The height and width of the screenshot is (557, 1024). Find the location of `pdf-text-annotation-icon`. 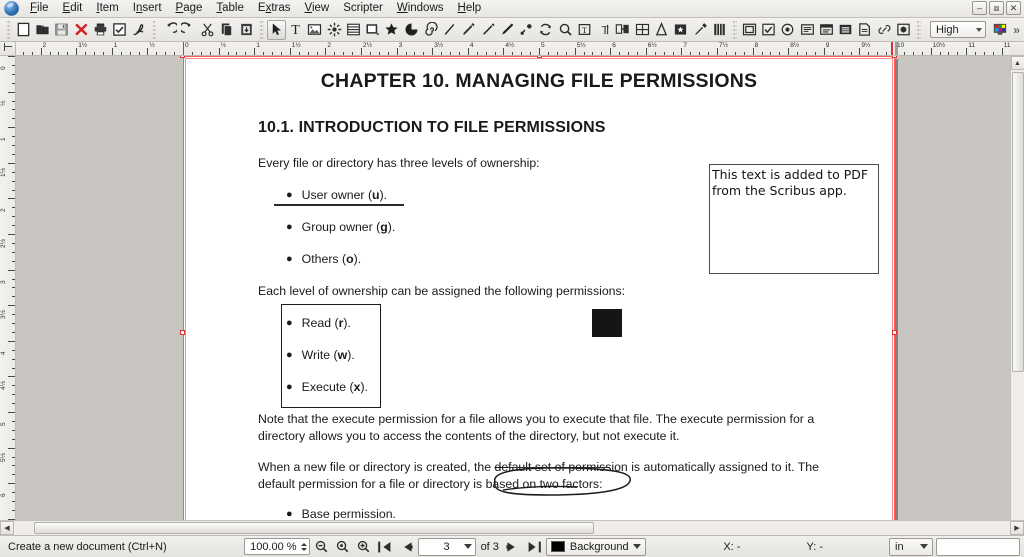

pdf-text-annotation-icon is located at coordinates (864, 30).